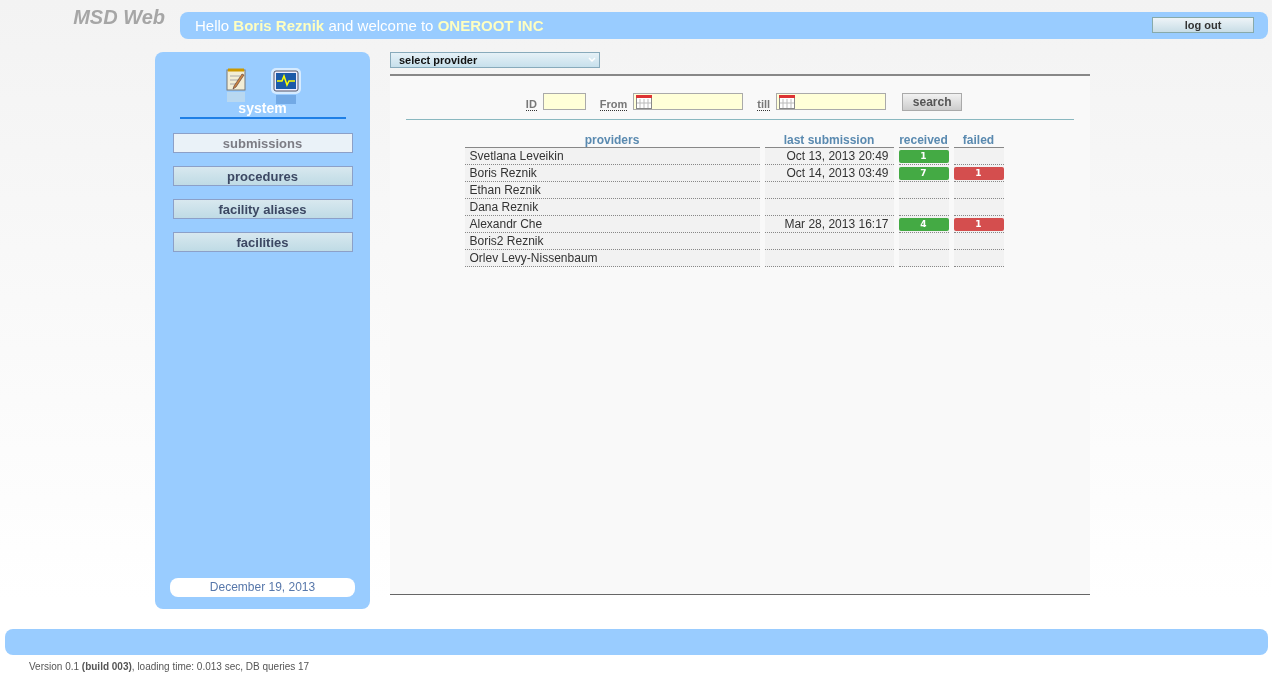 The image size is (1272, 683). Describe the element at coordinates (262, 109) in the screenshot. I see `section-label: system` at that location.